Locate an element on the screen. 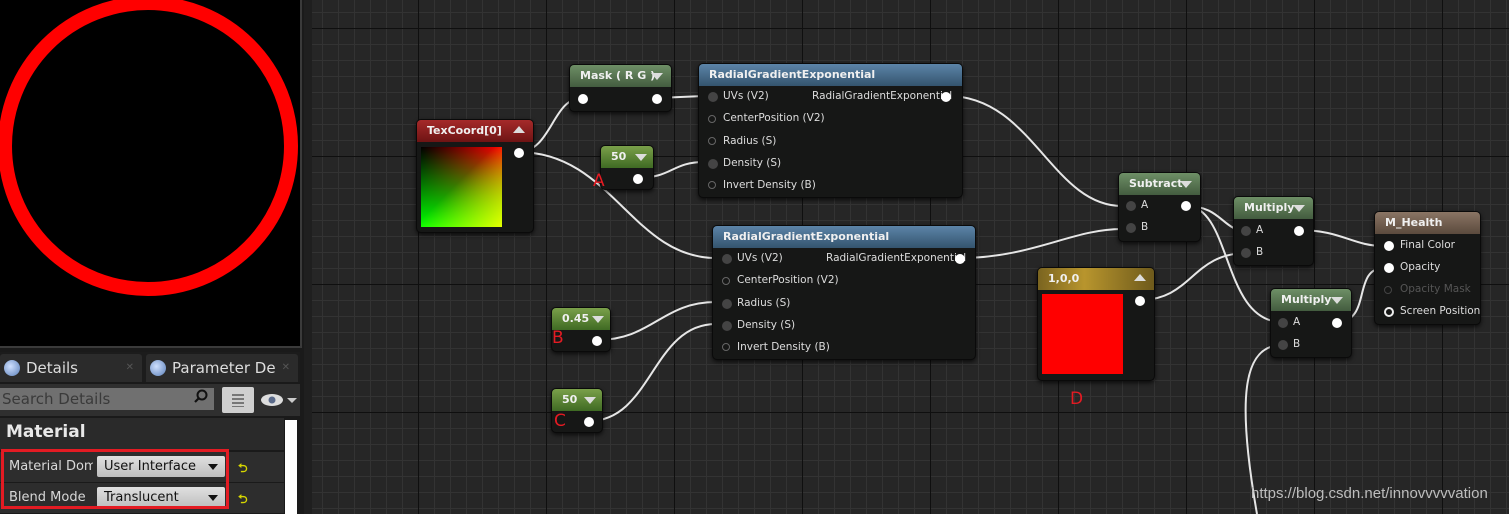 The image size is (1509, 514). wire-color-multiply1 is located at coordinates (1193, 276).